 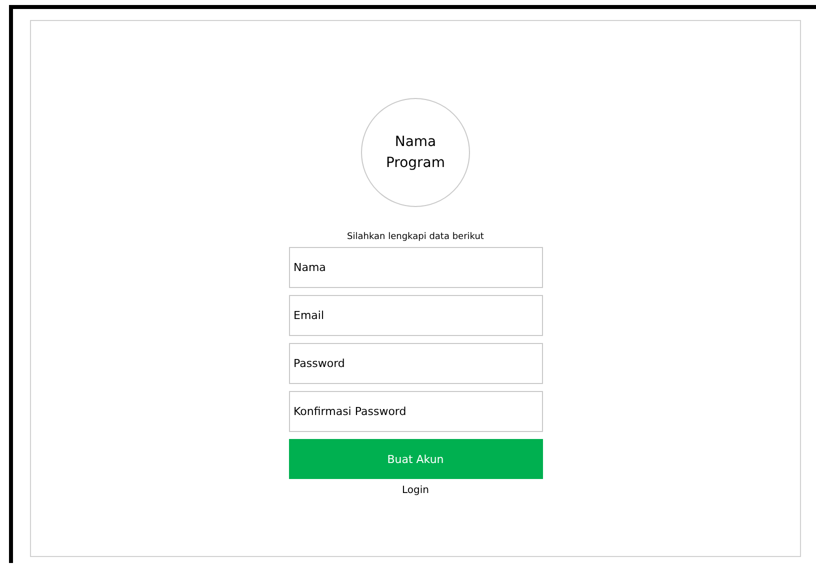 What do you see at coordinates (415, 315) in the screenshot?
I see `input-field: Email` at bounding box center [415, 315].